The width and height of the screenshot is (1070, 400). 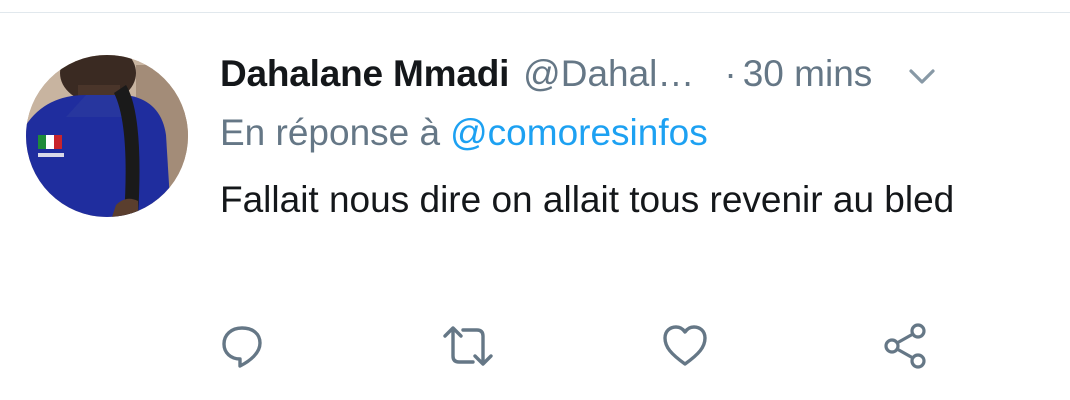 What do you see at coordinates (330, 132) in the screenshot?
I see `reply-prefix: En réponse à` at bounding box center [330, 132].